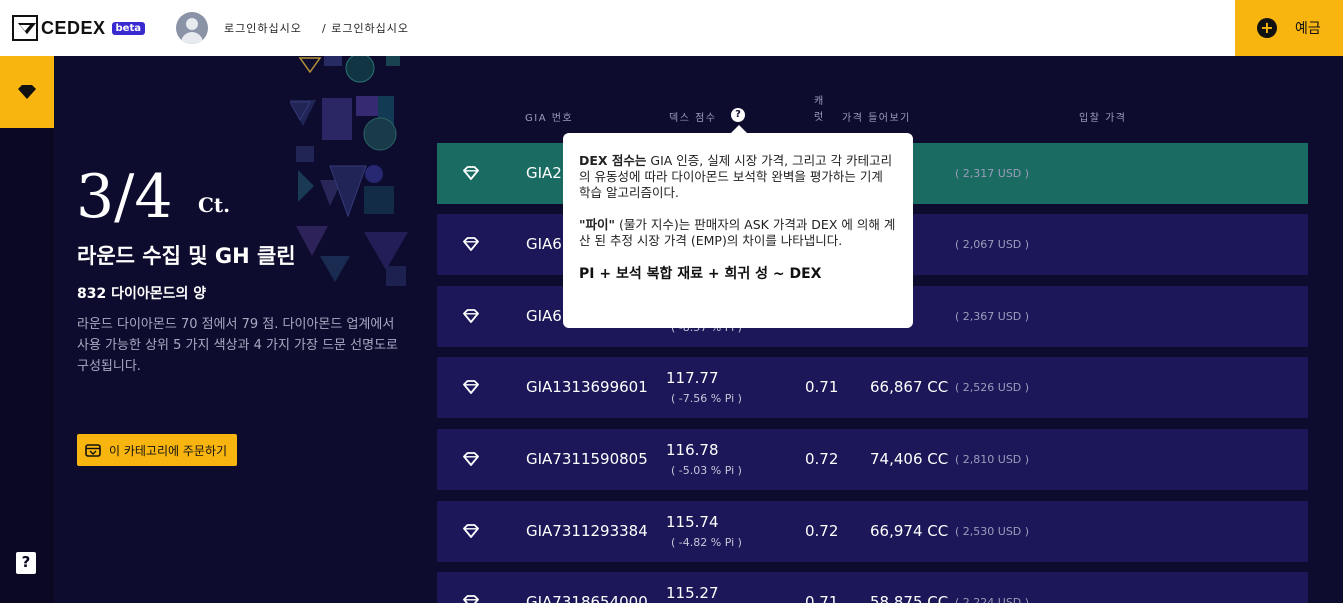 This screenshot has width=1343, height=603. I want to click on order-category-button: 이 카테고리에 주문하기, so click(157, 450).